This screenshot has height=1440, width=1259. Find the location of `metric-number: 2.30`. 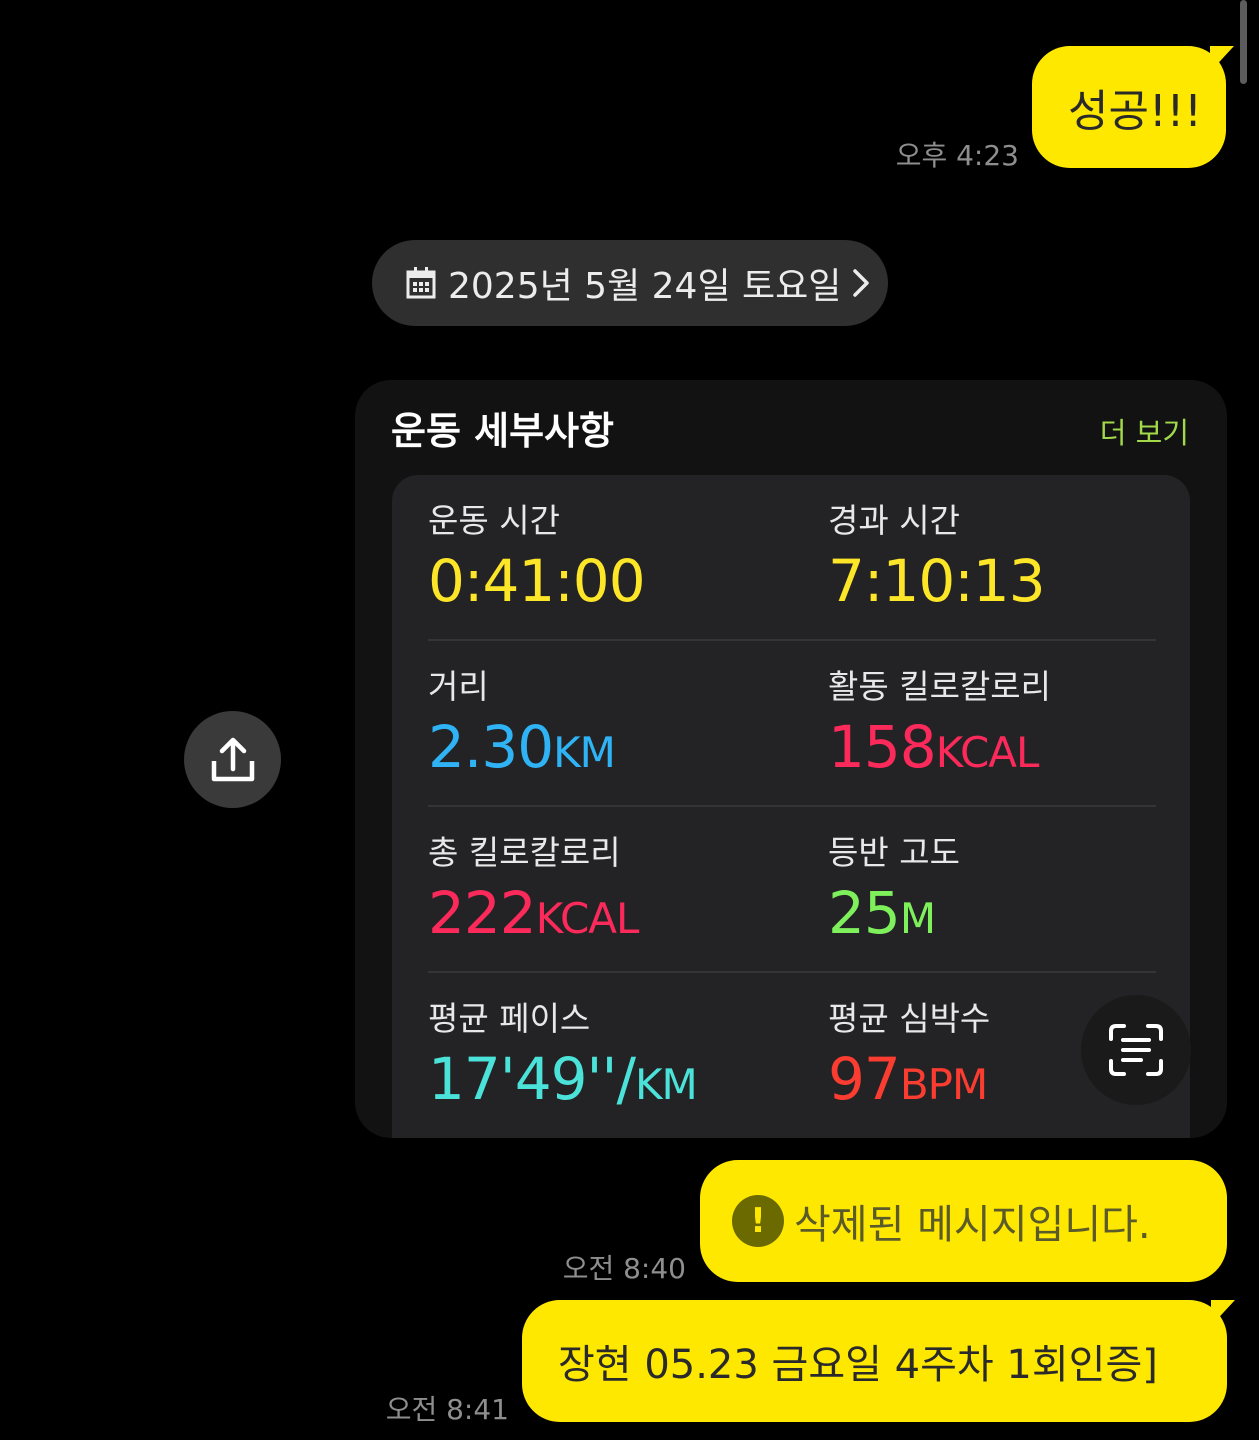

metric-number: 2.30 is located at coordinates (491, 747).